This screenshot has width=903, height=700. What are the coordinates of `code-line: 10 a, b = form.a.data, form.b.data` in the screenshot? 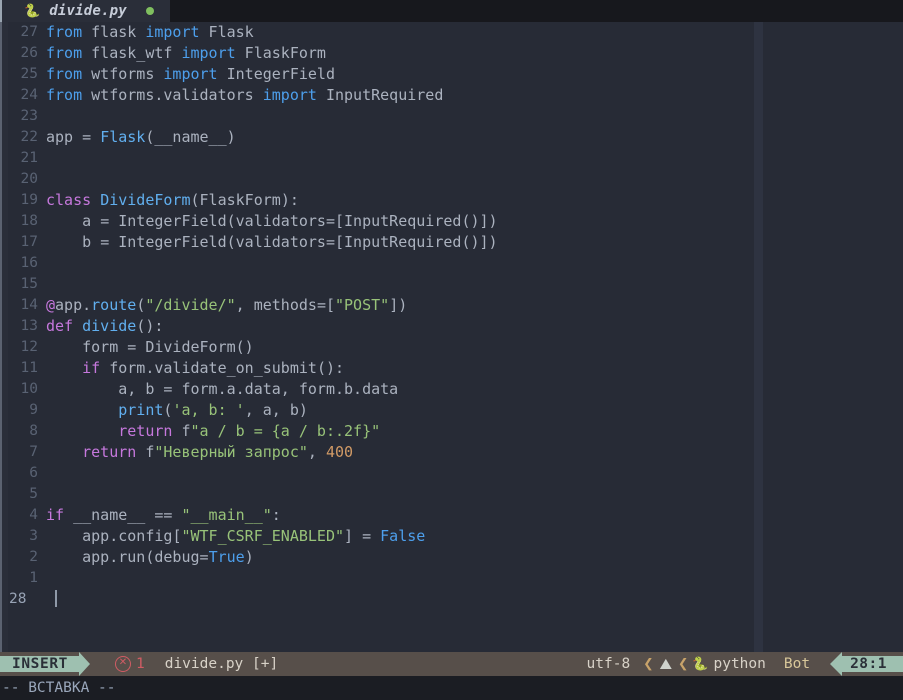 It's located at (455, 389).